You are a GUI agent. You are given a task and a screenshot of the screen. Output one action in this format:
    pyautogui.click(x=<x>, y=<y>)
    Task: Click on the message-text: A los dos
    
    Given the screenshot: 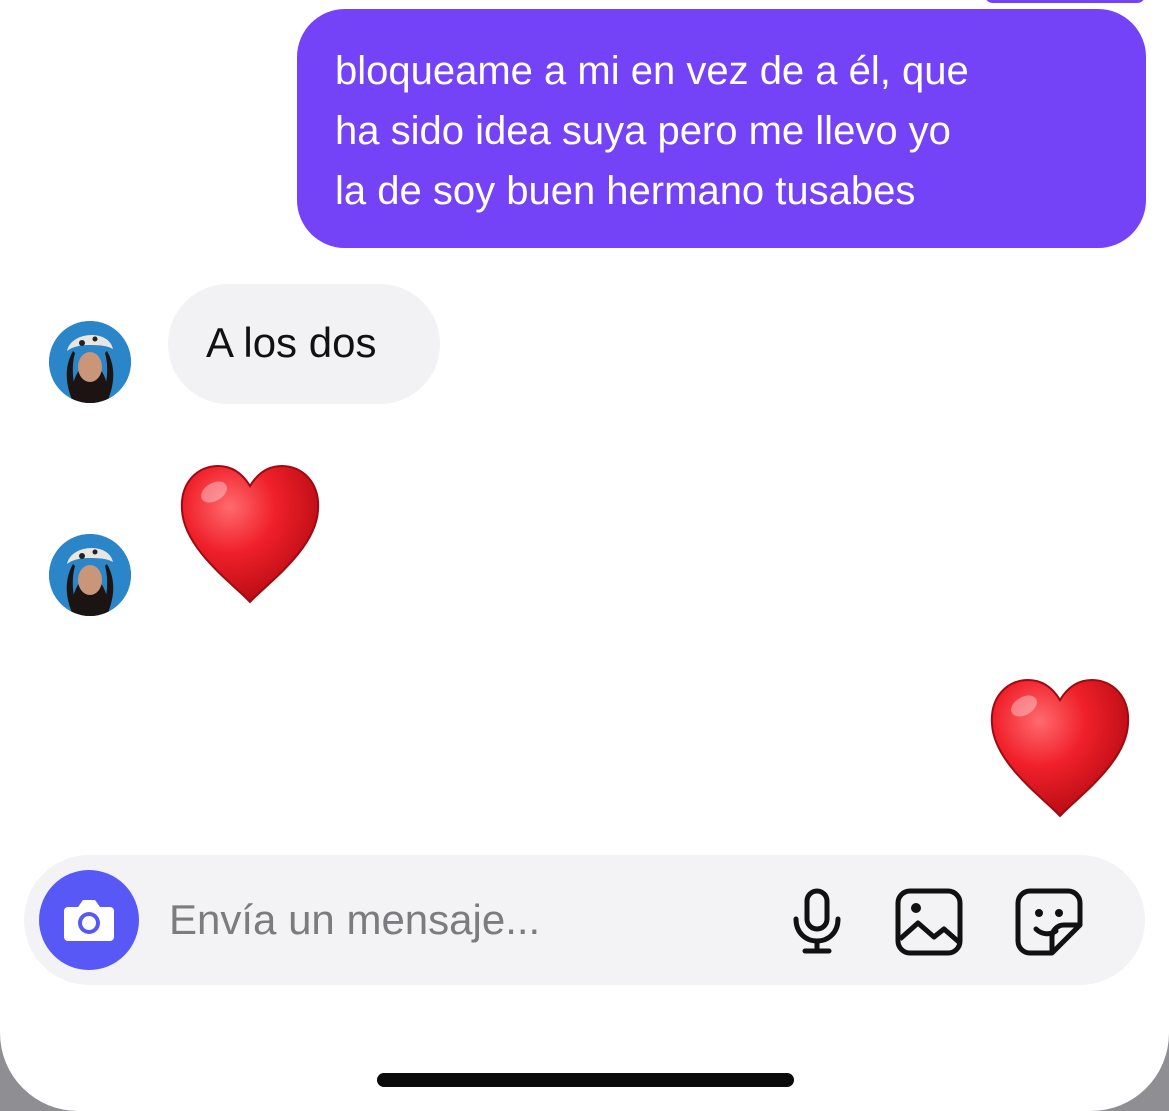 What is the action you would take?
    pyautogui.click(x=291, y=342)
    